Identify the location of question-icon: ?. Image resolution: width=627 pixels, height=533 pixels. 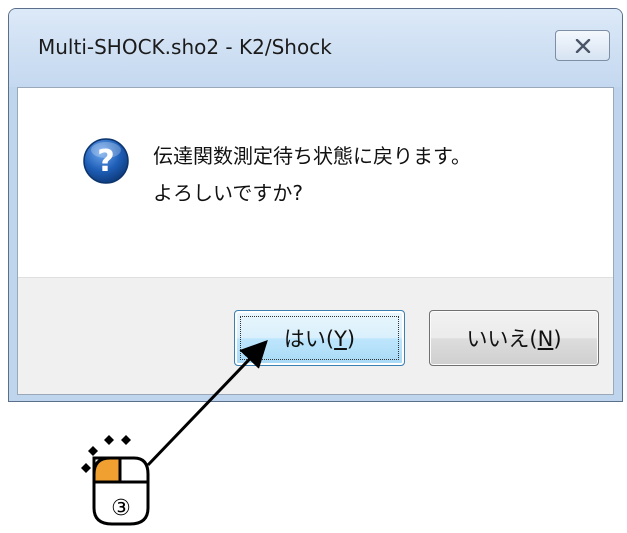
(106, 161).